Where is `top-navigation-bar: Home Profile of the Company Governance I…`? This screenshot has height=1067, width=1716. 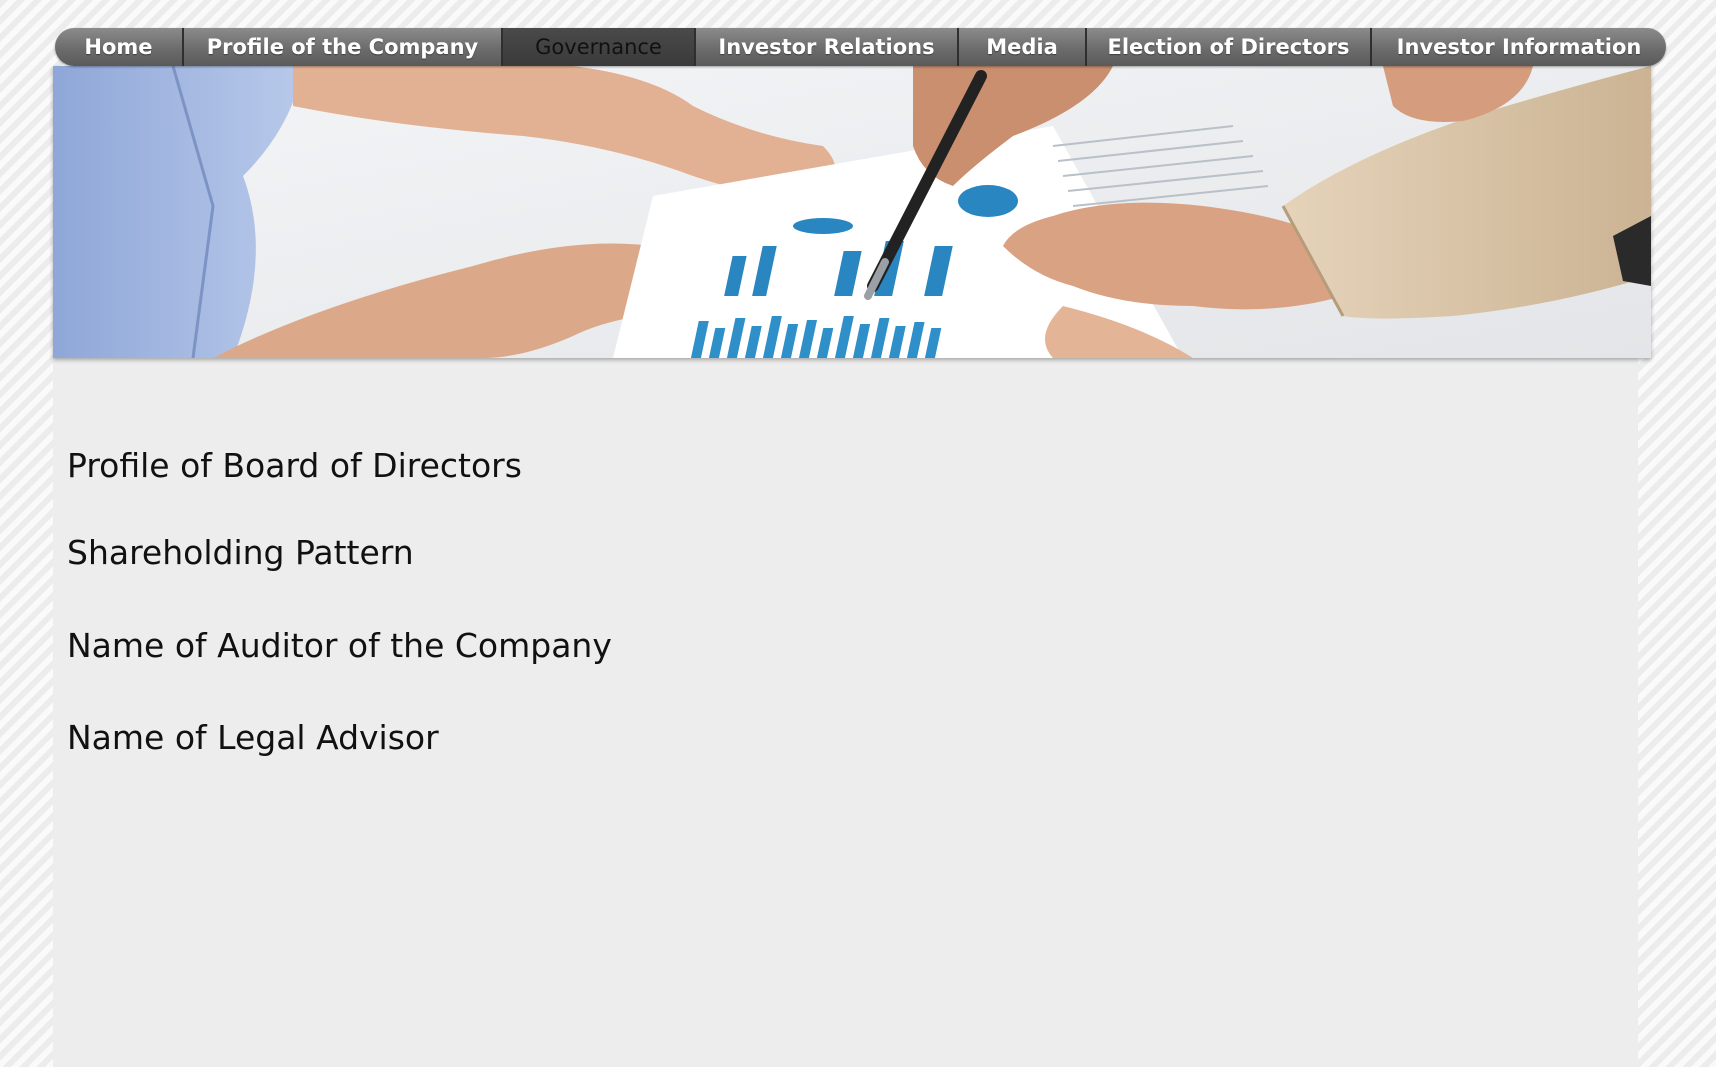
top-navigation-bar: Home Profile of the Company Governance I… is located at coordinates (860, 47).